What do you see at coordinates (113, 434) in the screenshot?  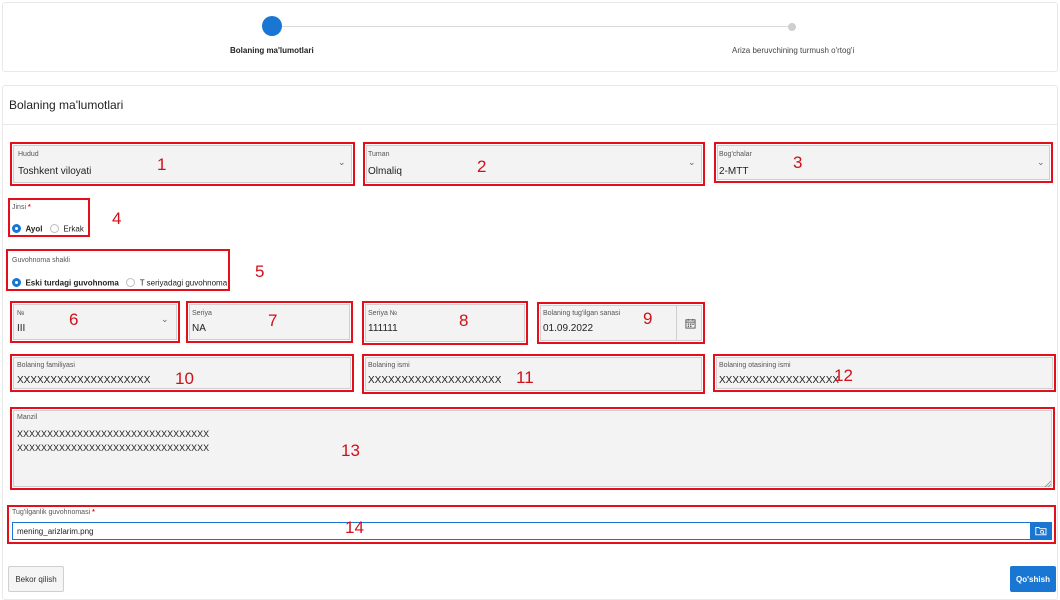 I see `manzil-line-1: XXXXXXXXXXXXXXXXXXXXXXXXXXXXXXXX` at bounding box center [113, 434].